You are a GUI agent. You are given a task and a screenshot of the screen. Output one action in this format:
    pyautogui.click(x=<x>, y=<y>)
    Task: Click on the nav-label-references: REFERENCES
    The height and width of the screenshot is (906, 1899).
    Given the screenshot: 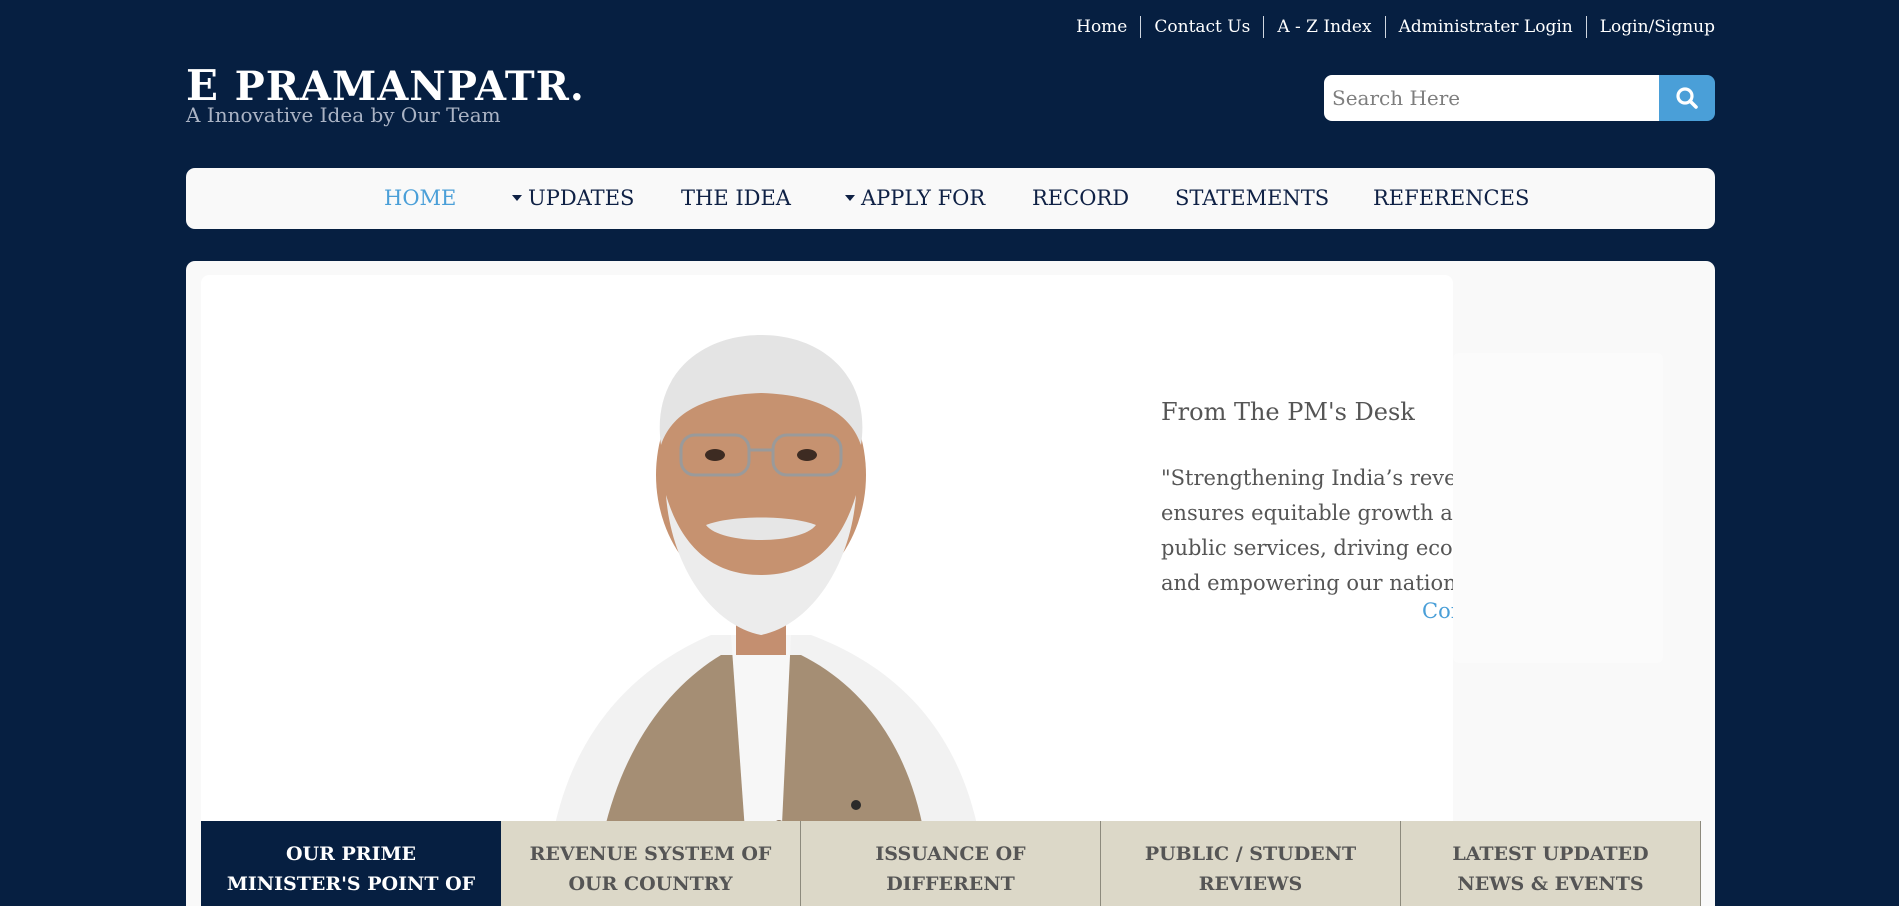 What is the action you would take?
    pyautogui.click(x=1451, y=198)
    